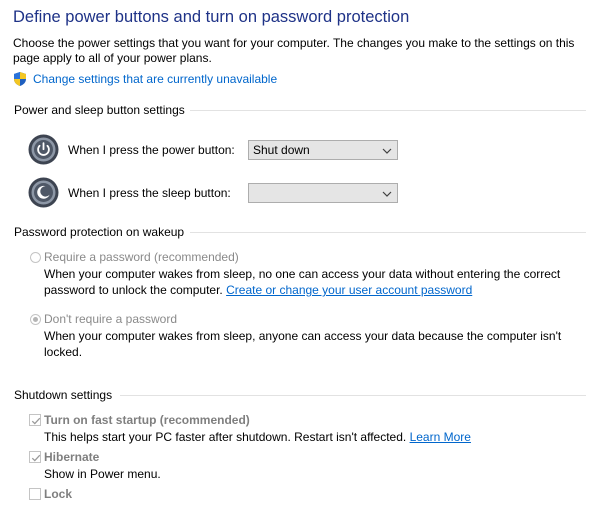 Image resolution: width=598 pixels, height=511 pixels. I want to click on require-password-label: Require a password (recommended), so click(141, 257).